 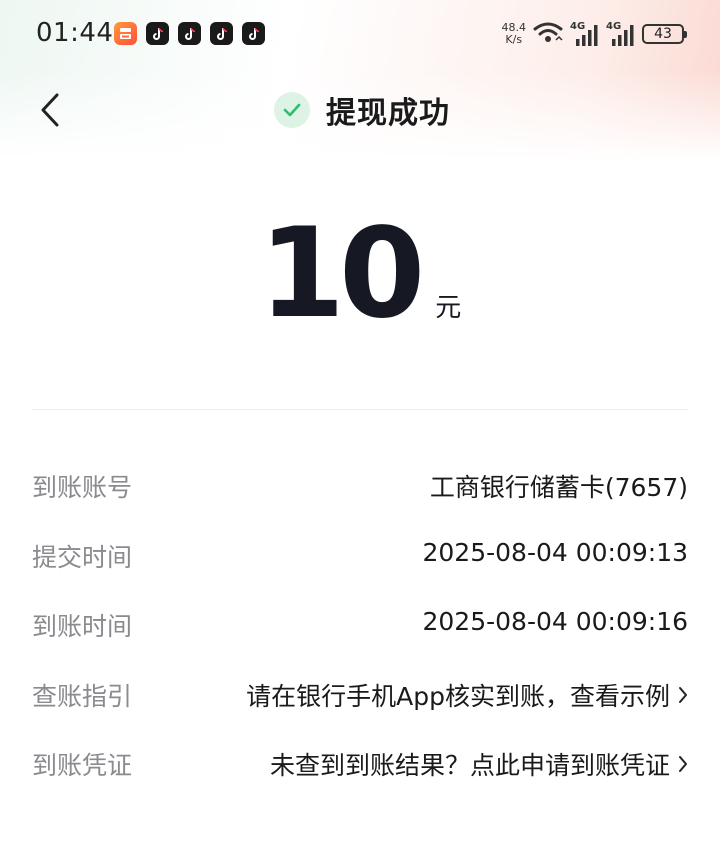 I want to click on withdraw-amount: 10 元, so click(x=360, y=274).